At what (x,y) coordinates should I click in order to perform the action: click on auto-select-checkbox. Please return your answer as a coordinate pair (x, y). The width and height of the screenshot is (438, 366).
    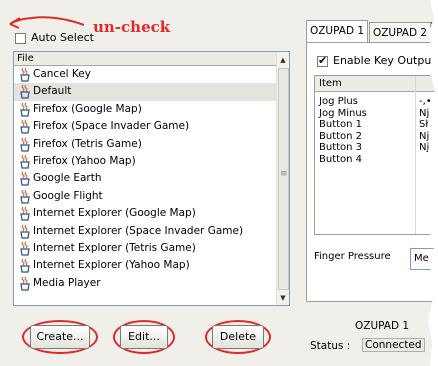
    Looking at the image, I should click on (20, 38).